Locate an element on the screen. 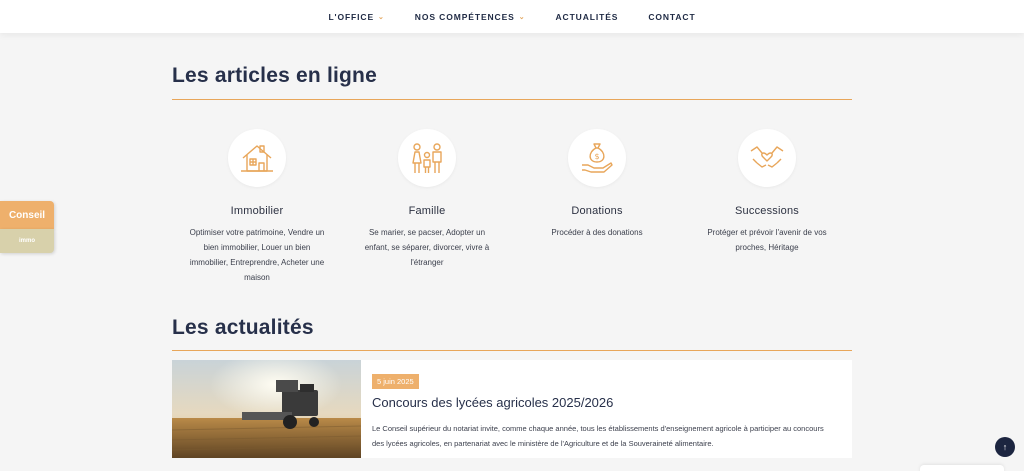  nav-item-label: ACTUALITÉS is located at coordinates (587, 16).